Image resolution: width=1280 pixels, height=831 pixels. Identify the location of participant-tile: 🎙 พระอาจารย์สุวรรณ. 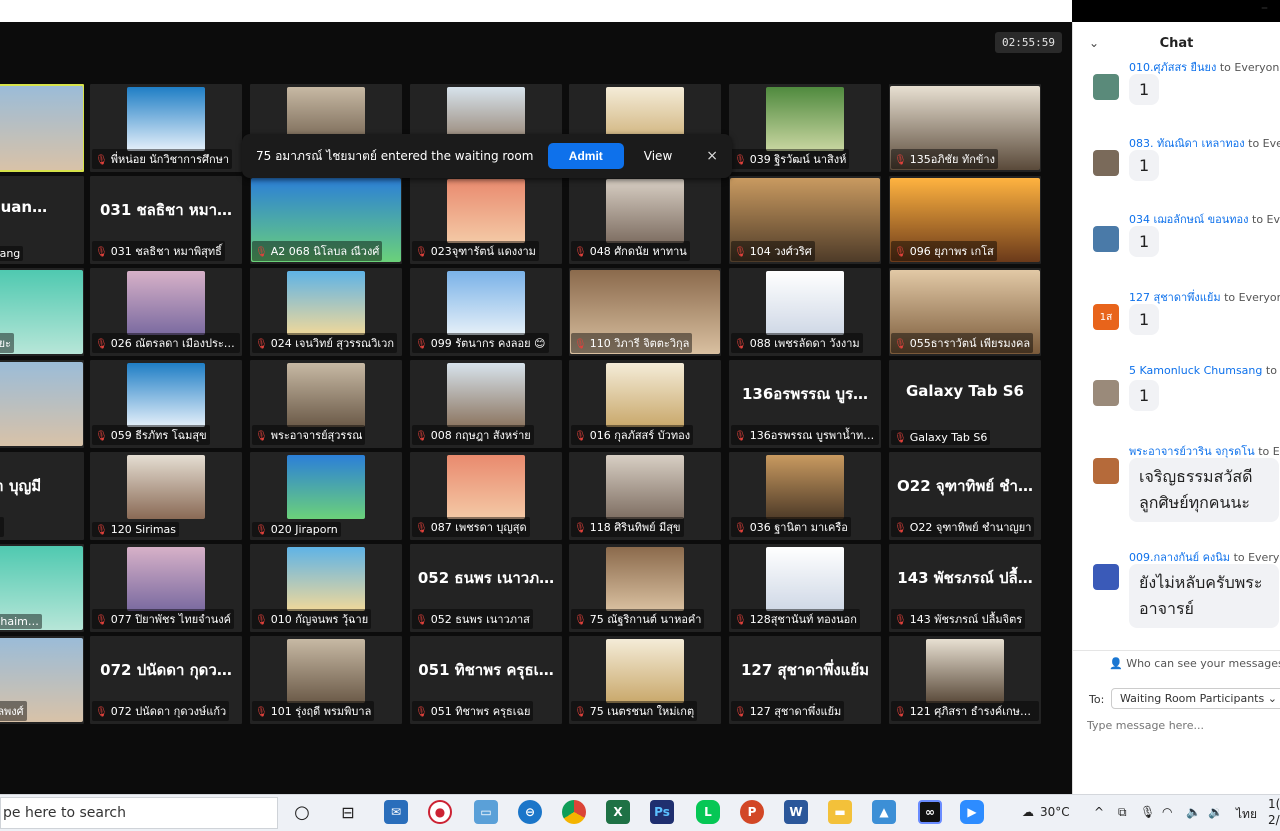
(326, 404).